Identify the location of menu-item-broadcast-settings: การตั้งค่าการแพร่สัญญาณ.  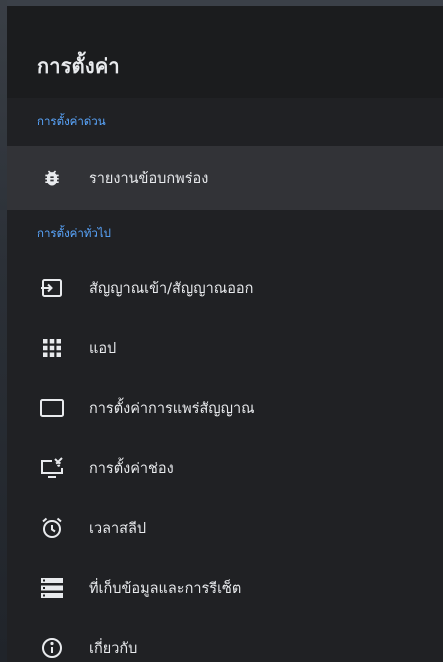
(225, 408).